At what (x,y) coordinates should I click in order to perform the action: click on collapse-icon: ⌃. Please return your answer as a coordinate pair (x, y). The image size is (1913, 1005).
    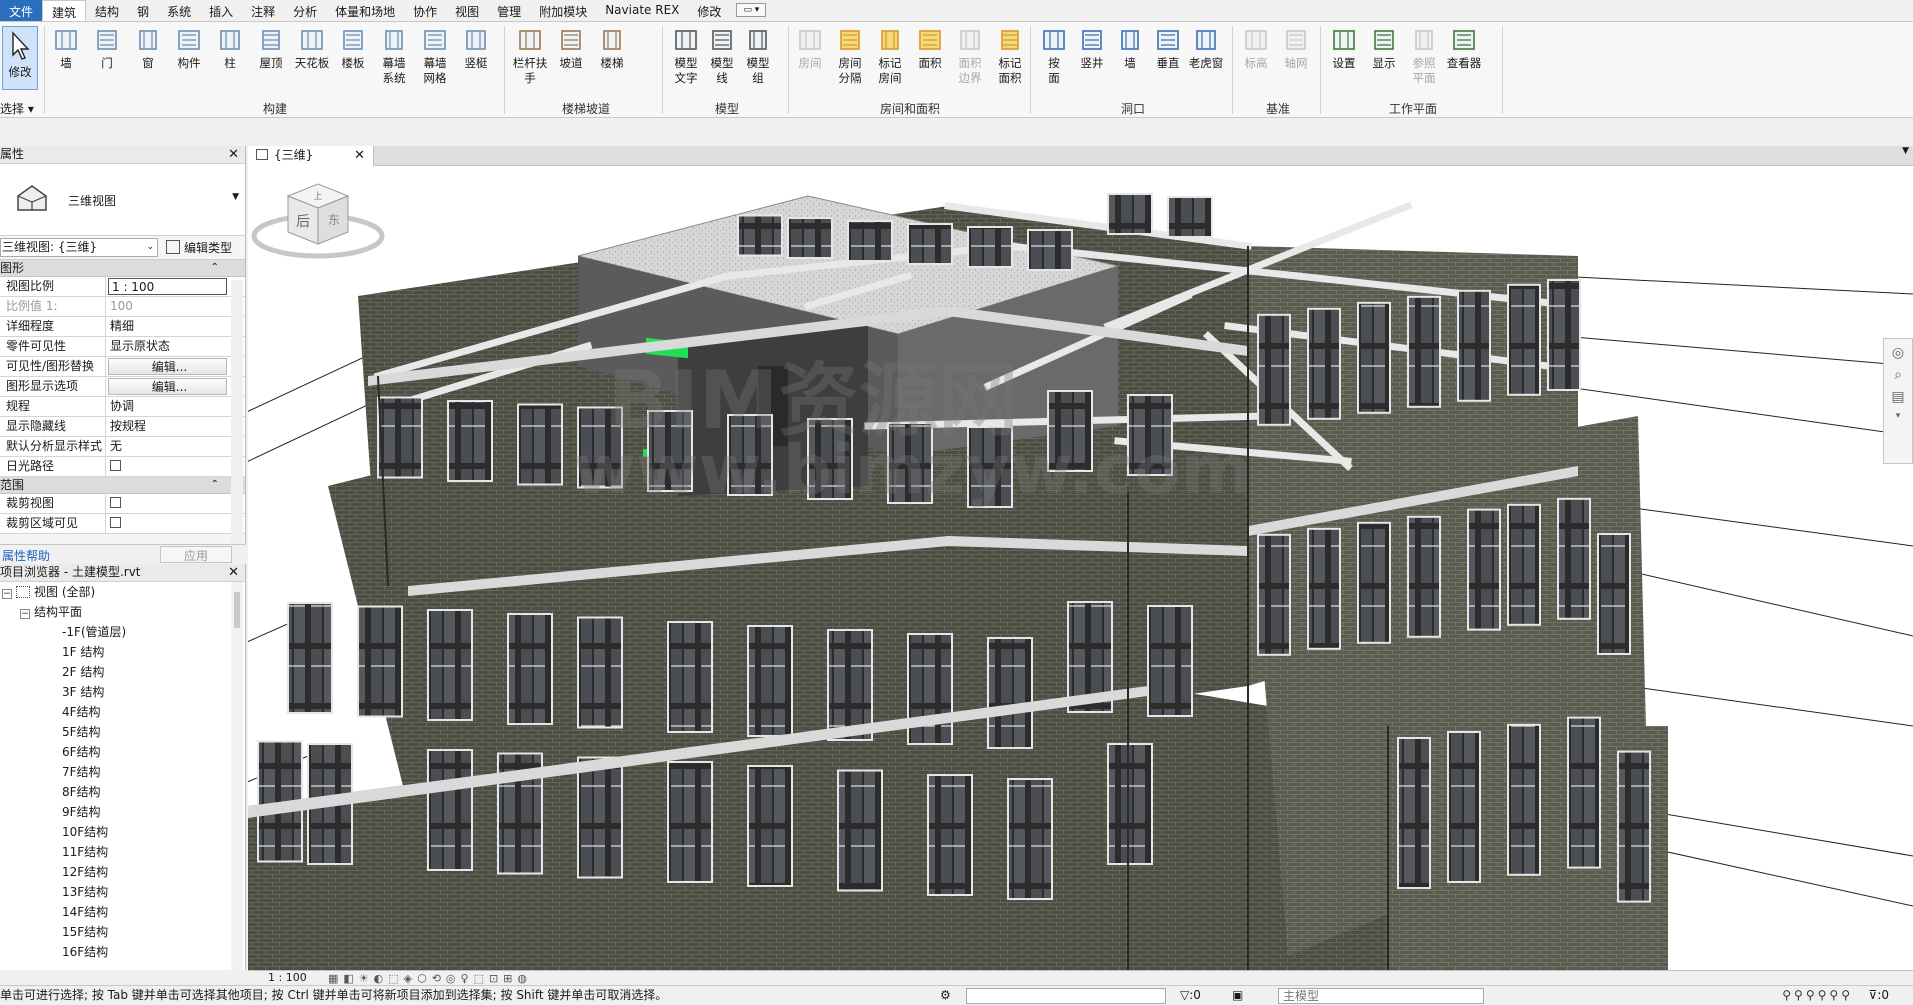
    Looking at the image, I should click on (215, 268).